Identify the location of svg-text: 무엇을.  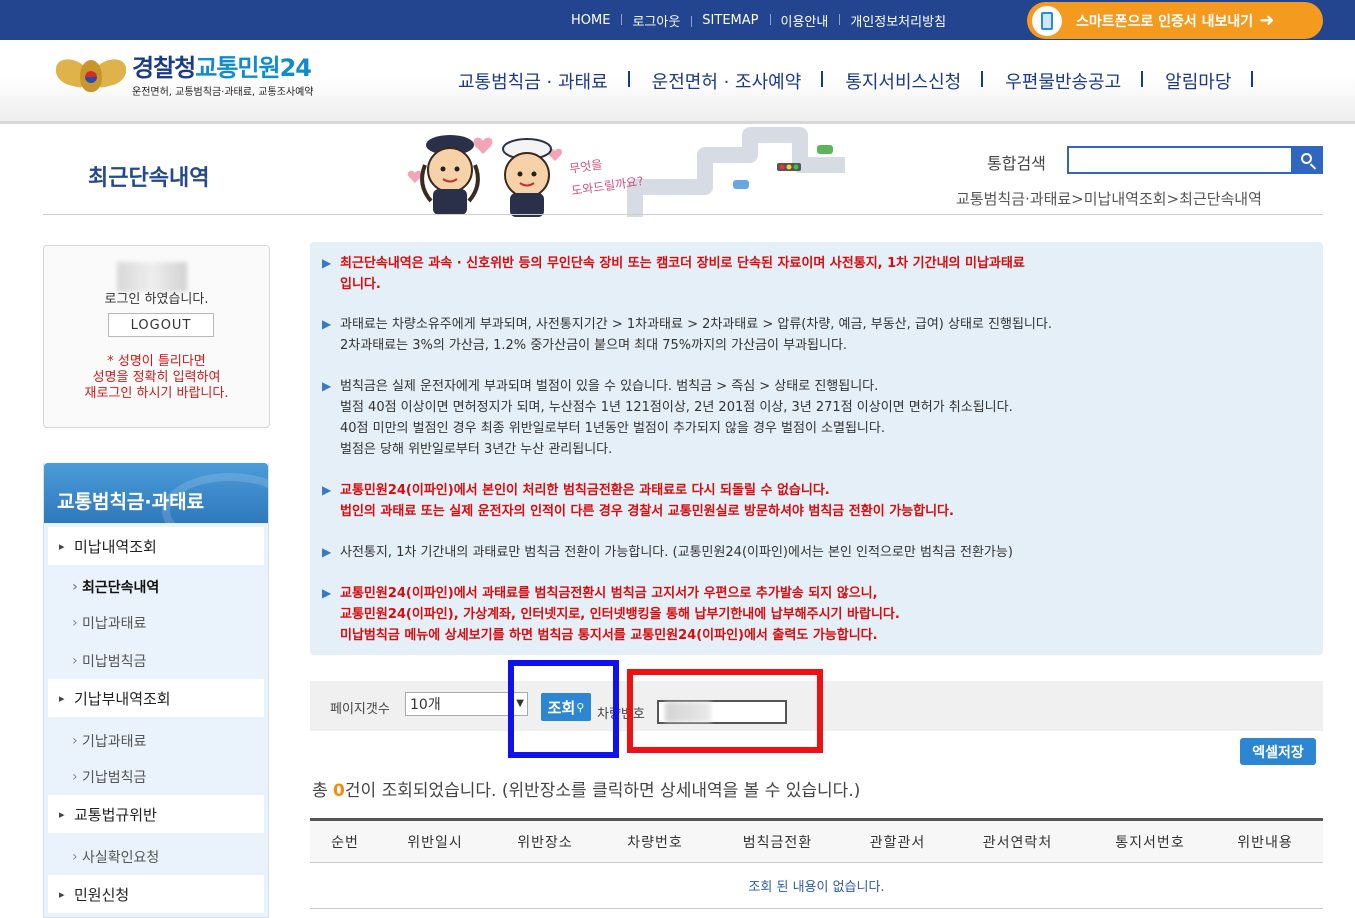
(585, 166).